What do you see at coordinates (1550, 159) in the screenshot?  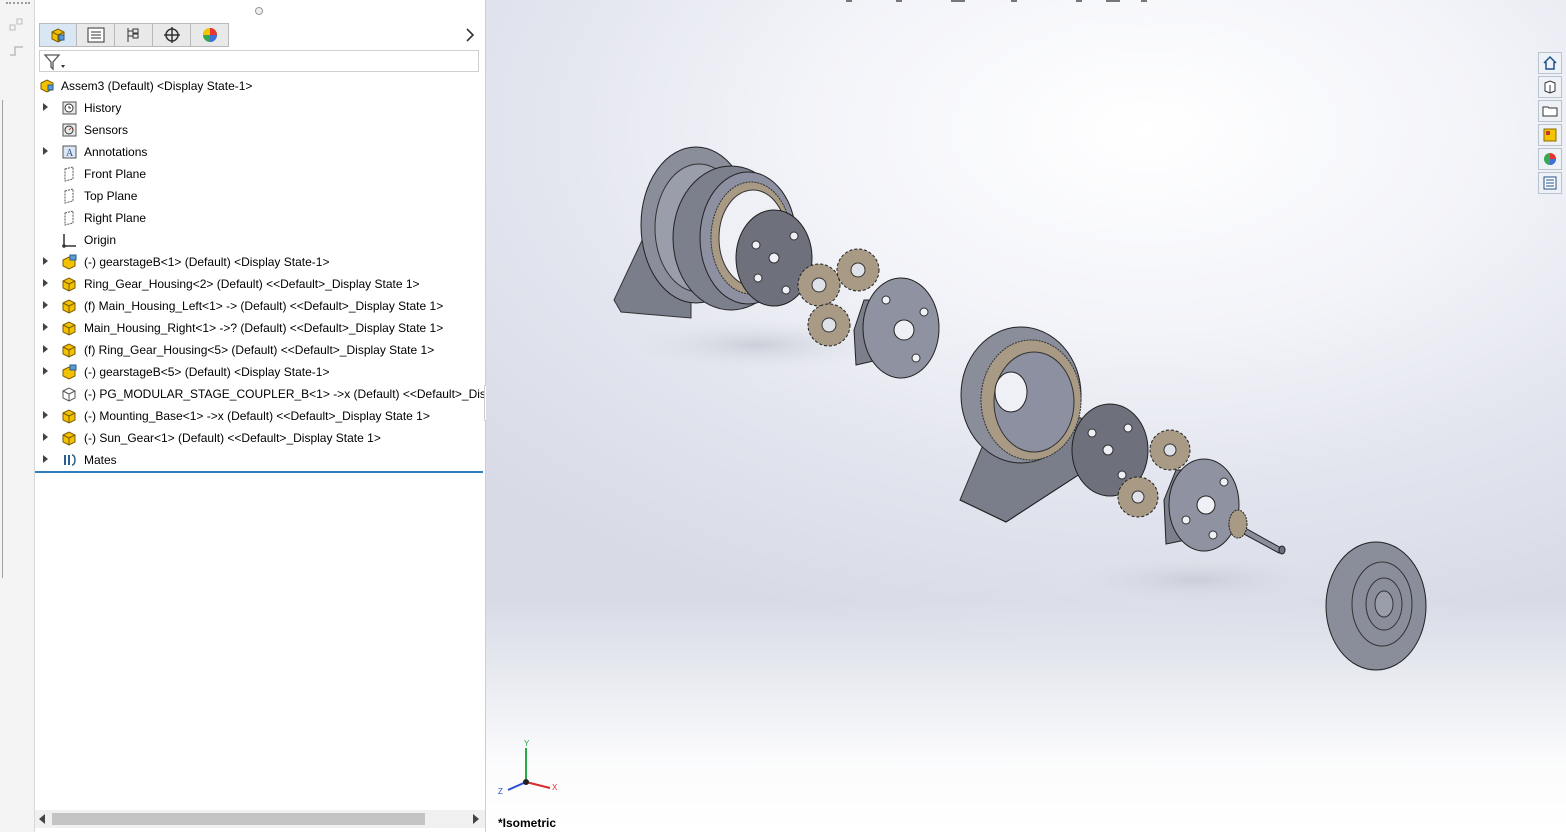 I see `appearances-icon` at bounding box center [1550, 159].